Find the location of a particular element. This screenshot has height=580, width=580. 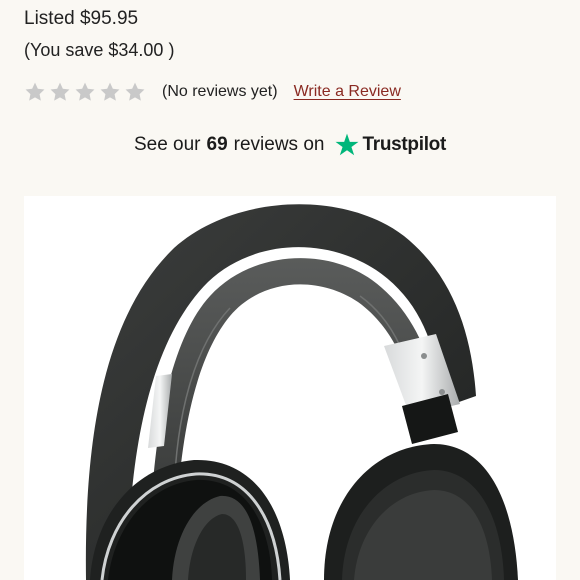

rating-row: (No reviews yet) Write a Review is located at coordinates (212, 92).